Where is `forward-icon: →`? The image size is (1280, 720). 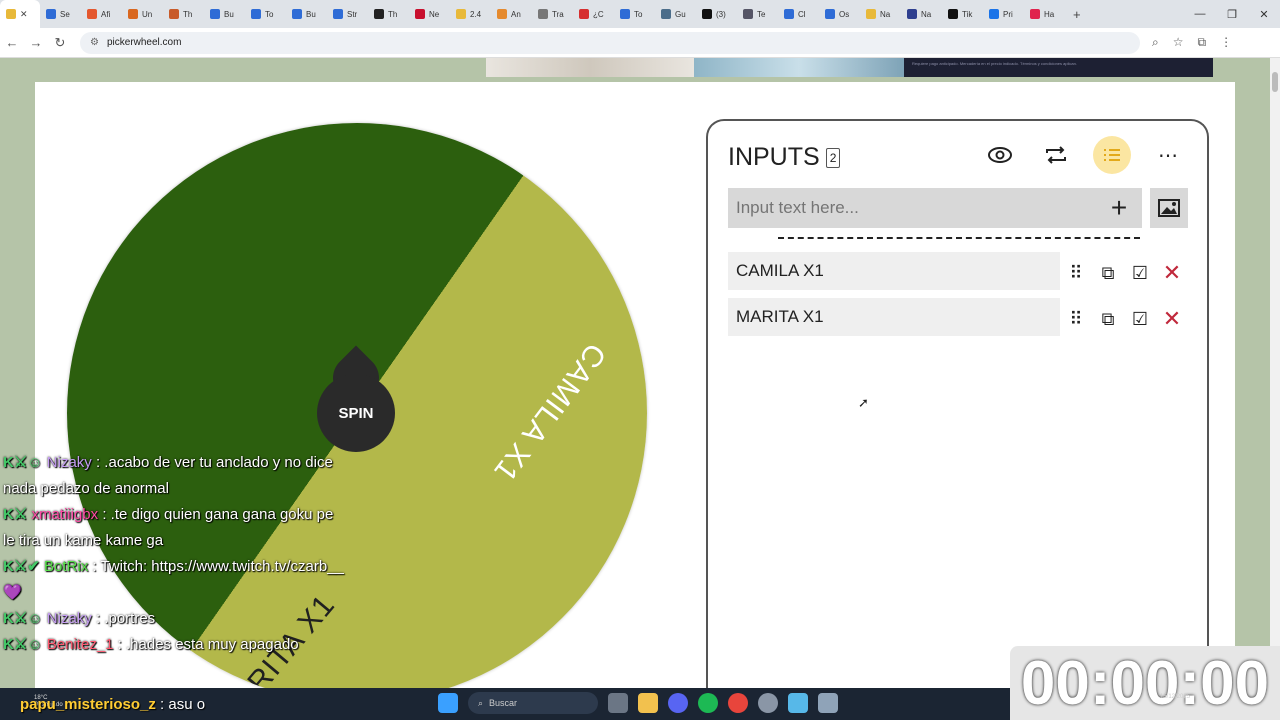
forward-icon: → is located at coordinates (36, 42).